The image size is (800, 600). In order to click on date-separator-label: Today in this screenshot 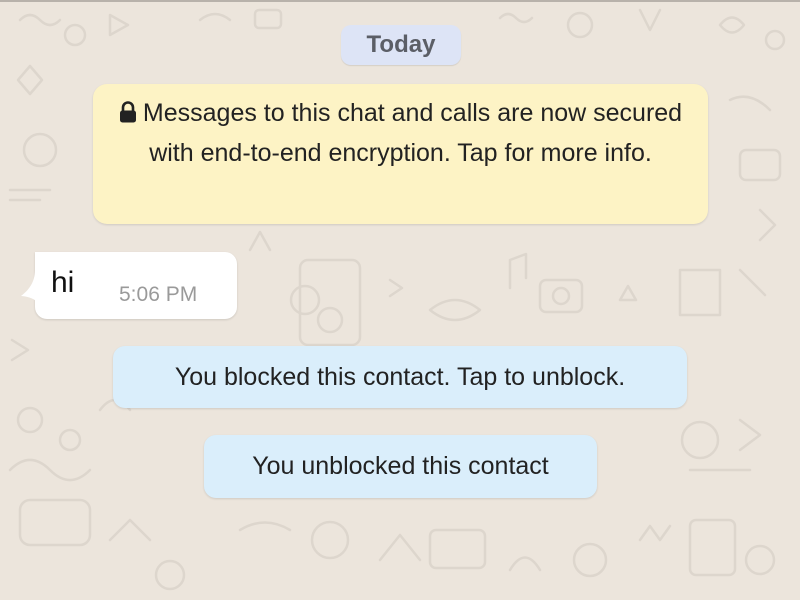, I will do `click(401, 44)`.